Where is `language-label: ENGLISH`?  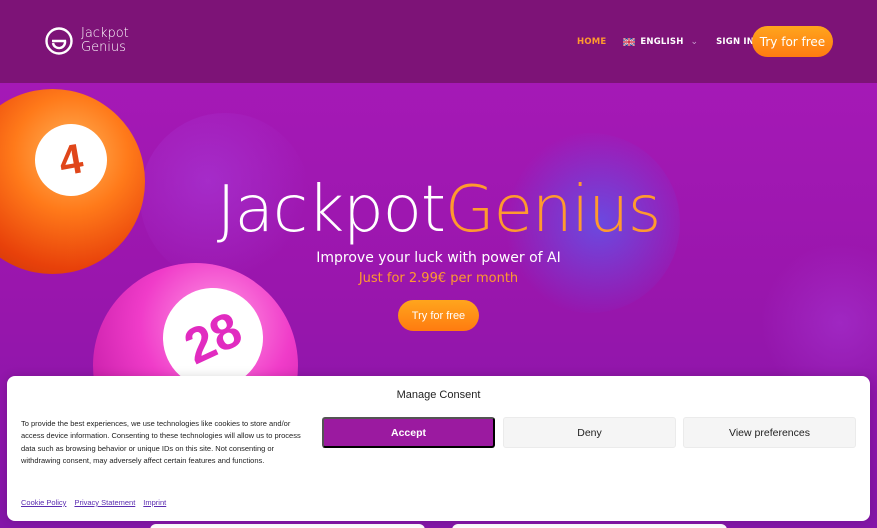
language-label: ENGLISH is located at coordinates (662, 41).